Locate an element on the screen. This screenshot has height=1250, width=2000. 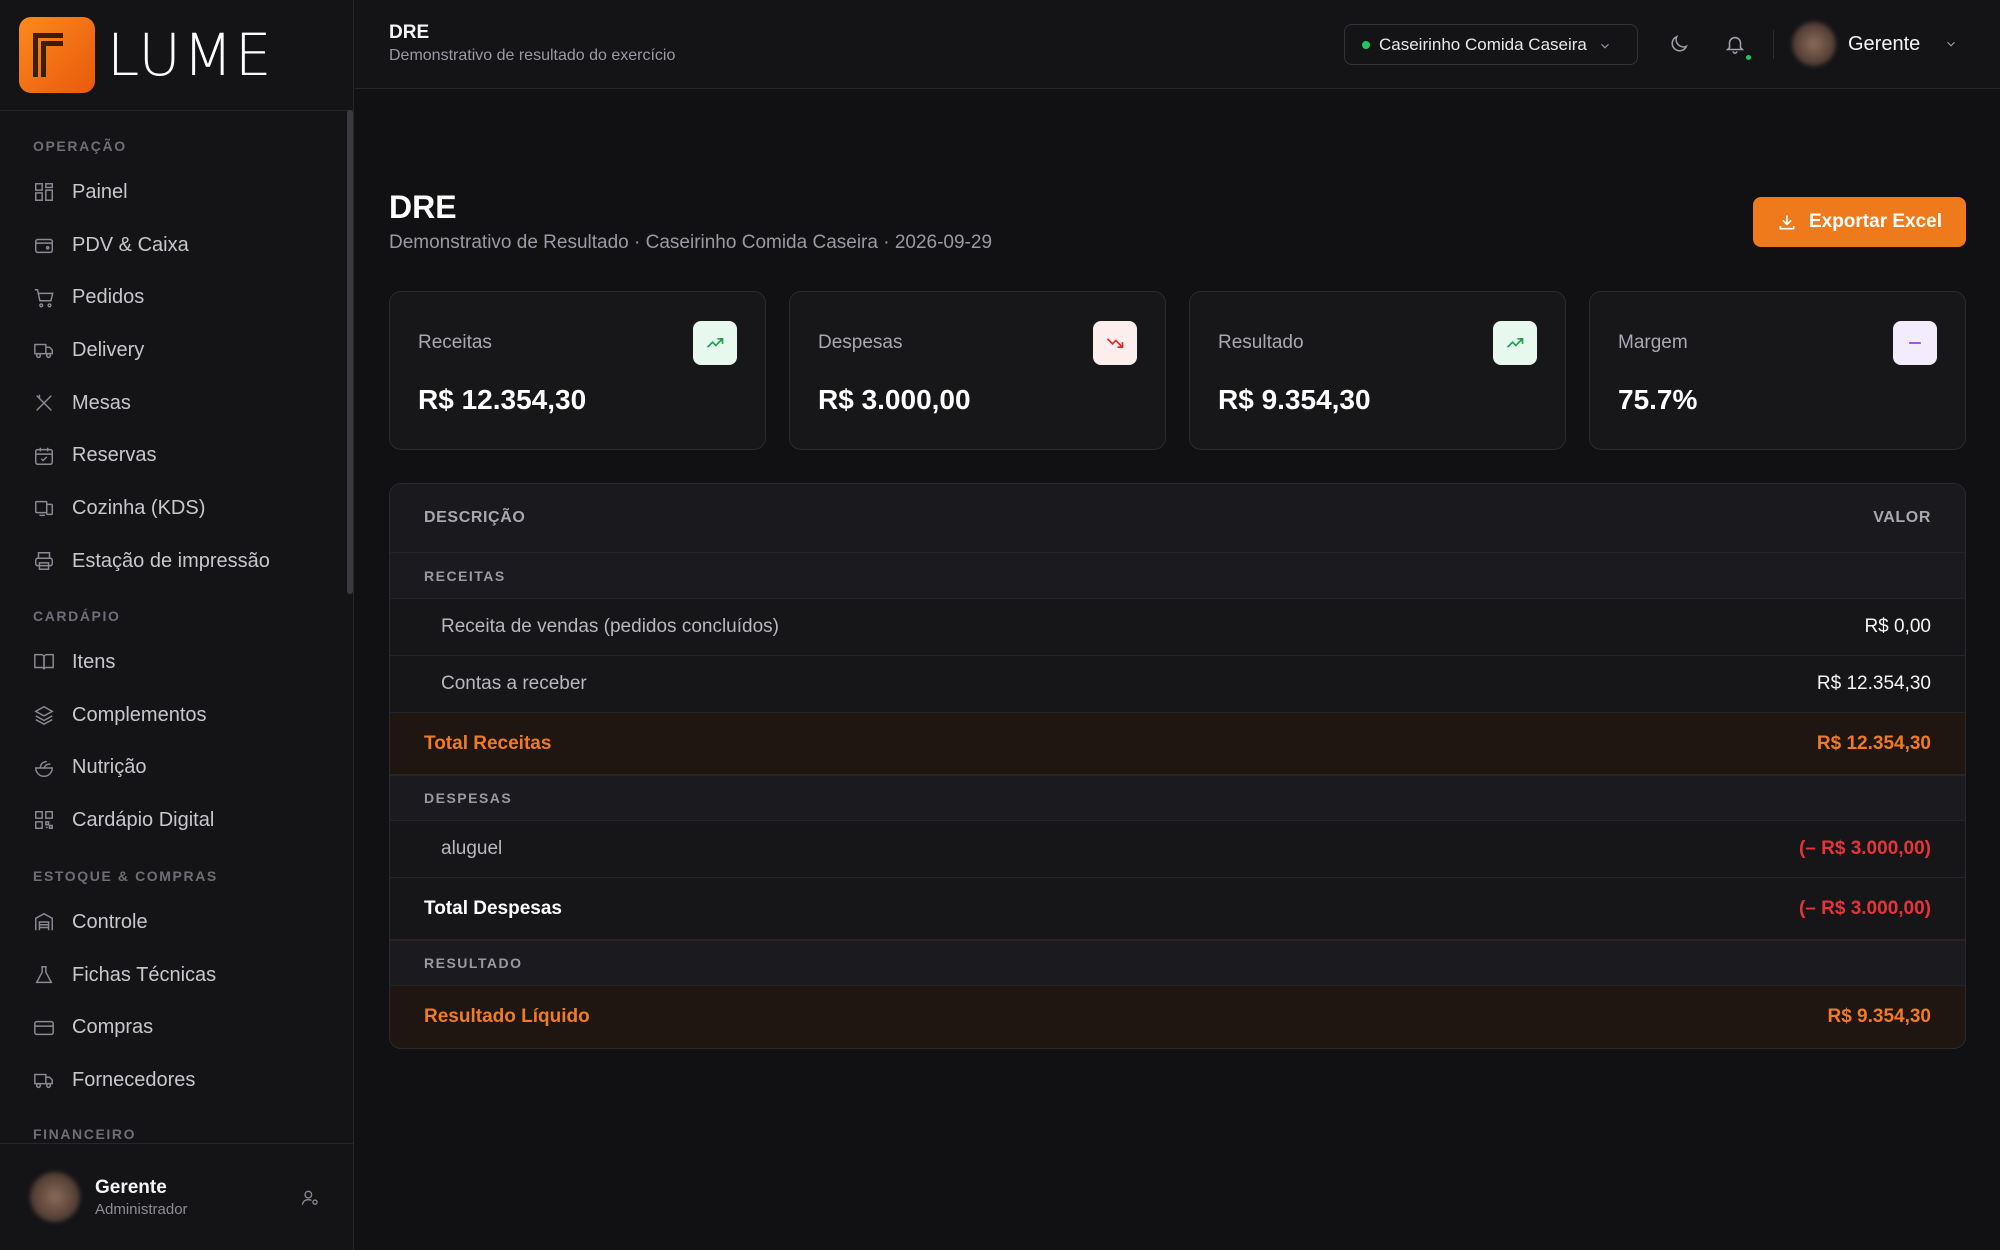
sidebar-item-mesas: Mesas is located at coordinates (172, 403).